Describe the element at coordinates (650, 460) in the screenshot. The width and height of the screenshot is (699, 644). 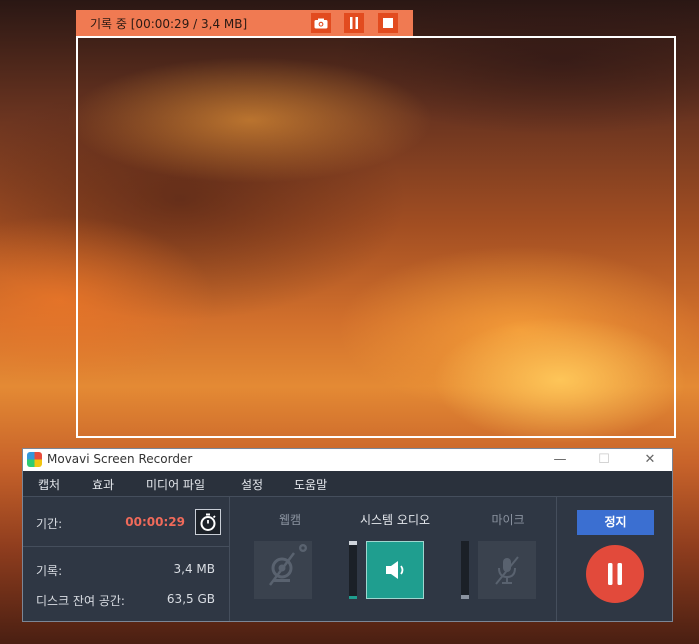
I see `close-button: ✕` at that location.